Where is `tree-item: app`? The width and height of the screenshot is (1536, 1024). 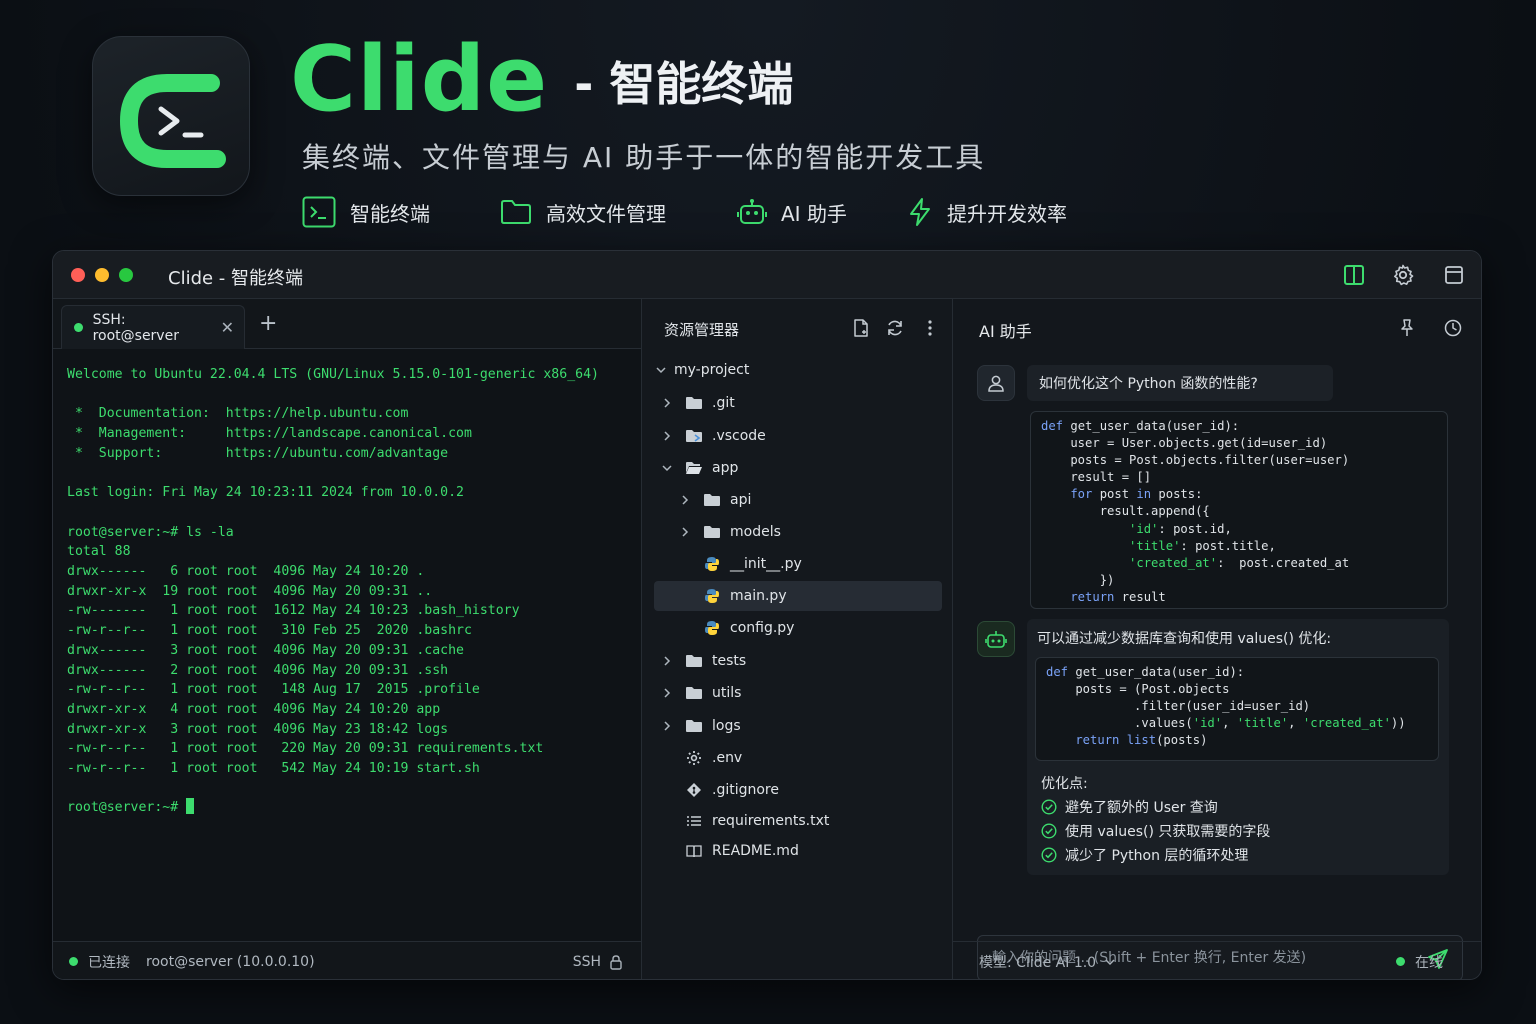 tree-item: app is located at coordinates (798, 468).